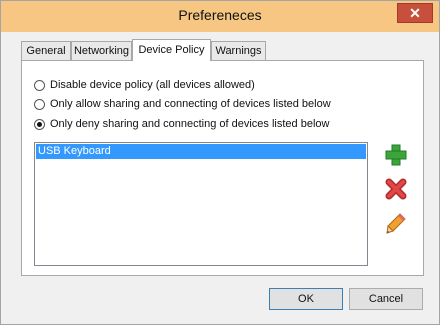 This screenshot has height=327, width=442. What do you see at coordinates (306, 299) in the screenshot?
I see `ok-button: OK` at bounding box center [306, 299].